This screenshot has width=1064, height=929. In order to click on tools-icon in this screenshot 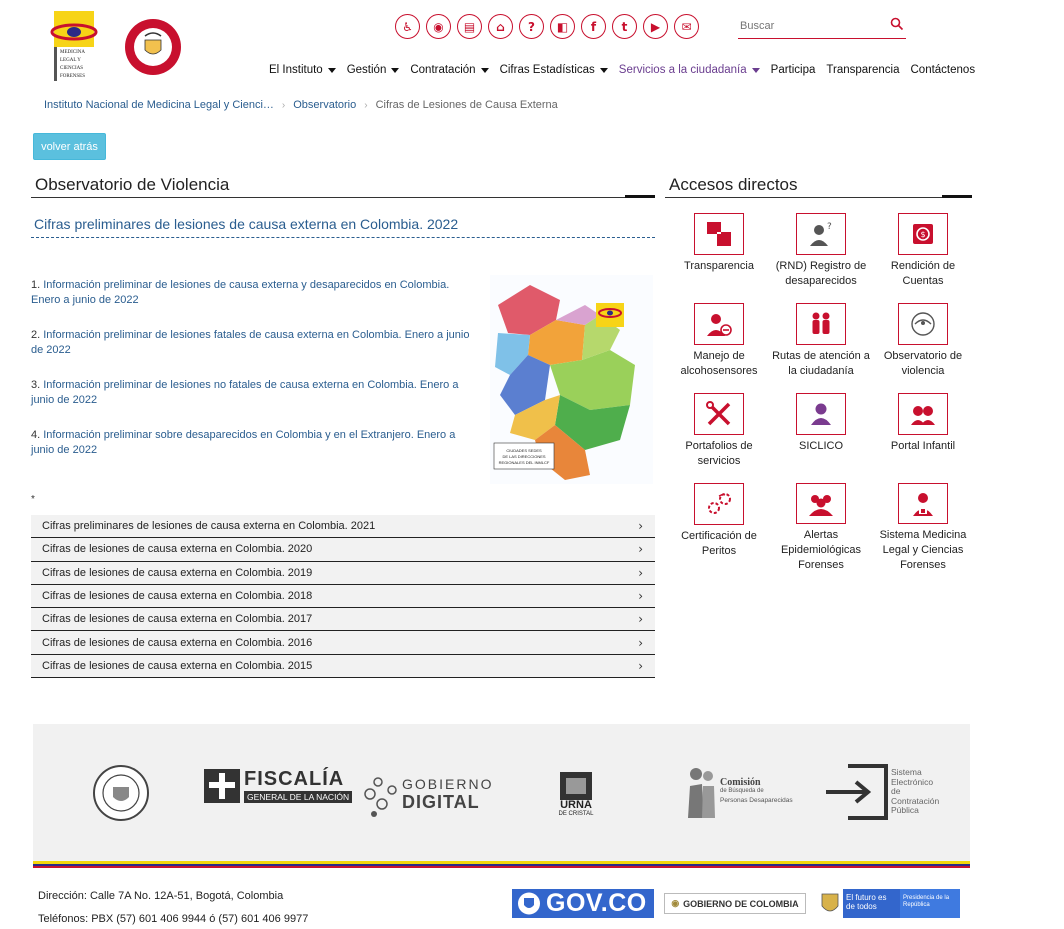, I will do `click(719, 414)`.